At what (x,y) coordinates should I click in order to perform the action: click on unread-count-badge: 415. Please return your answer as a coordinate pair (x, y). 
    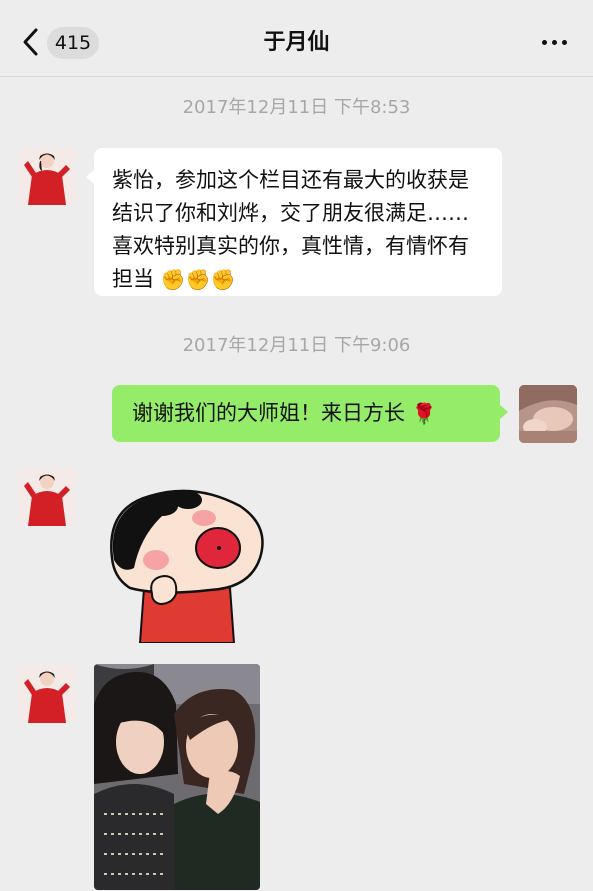
    Looking at the image, I should click on (73, 43).